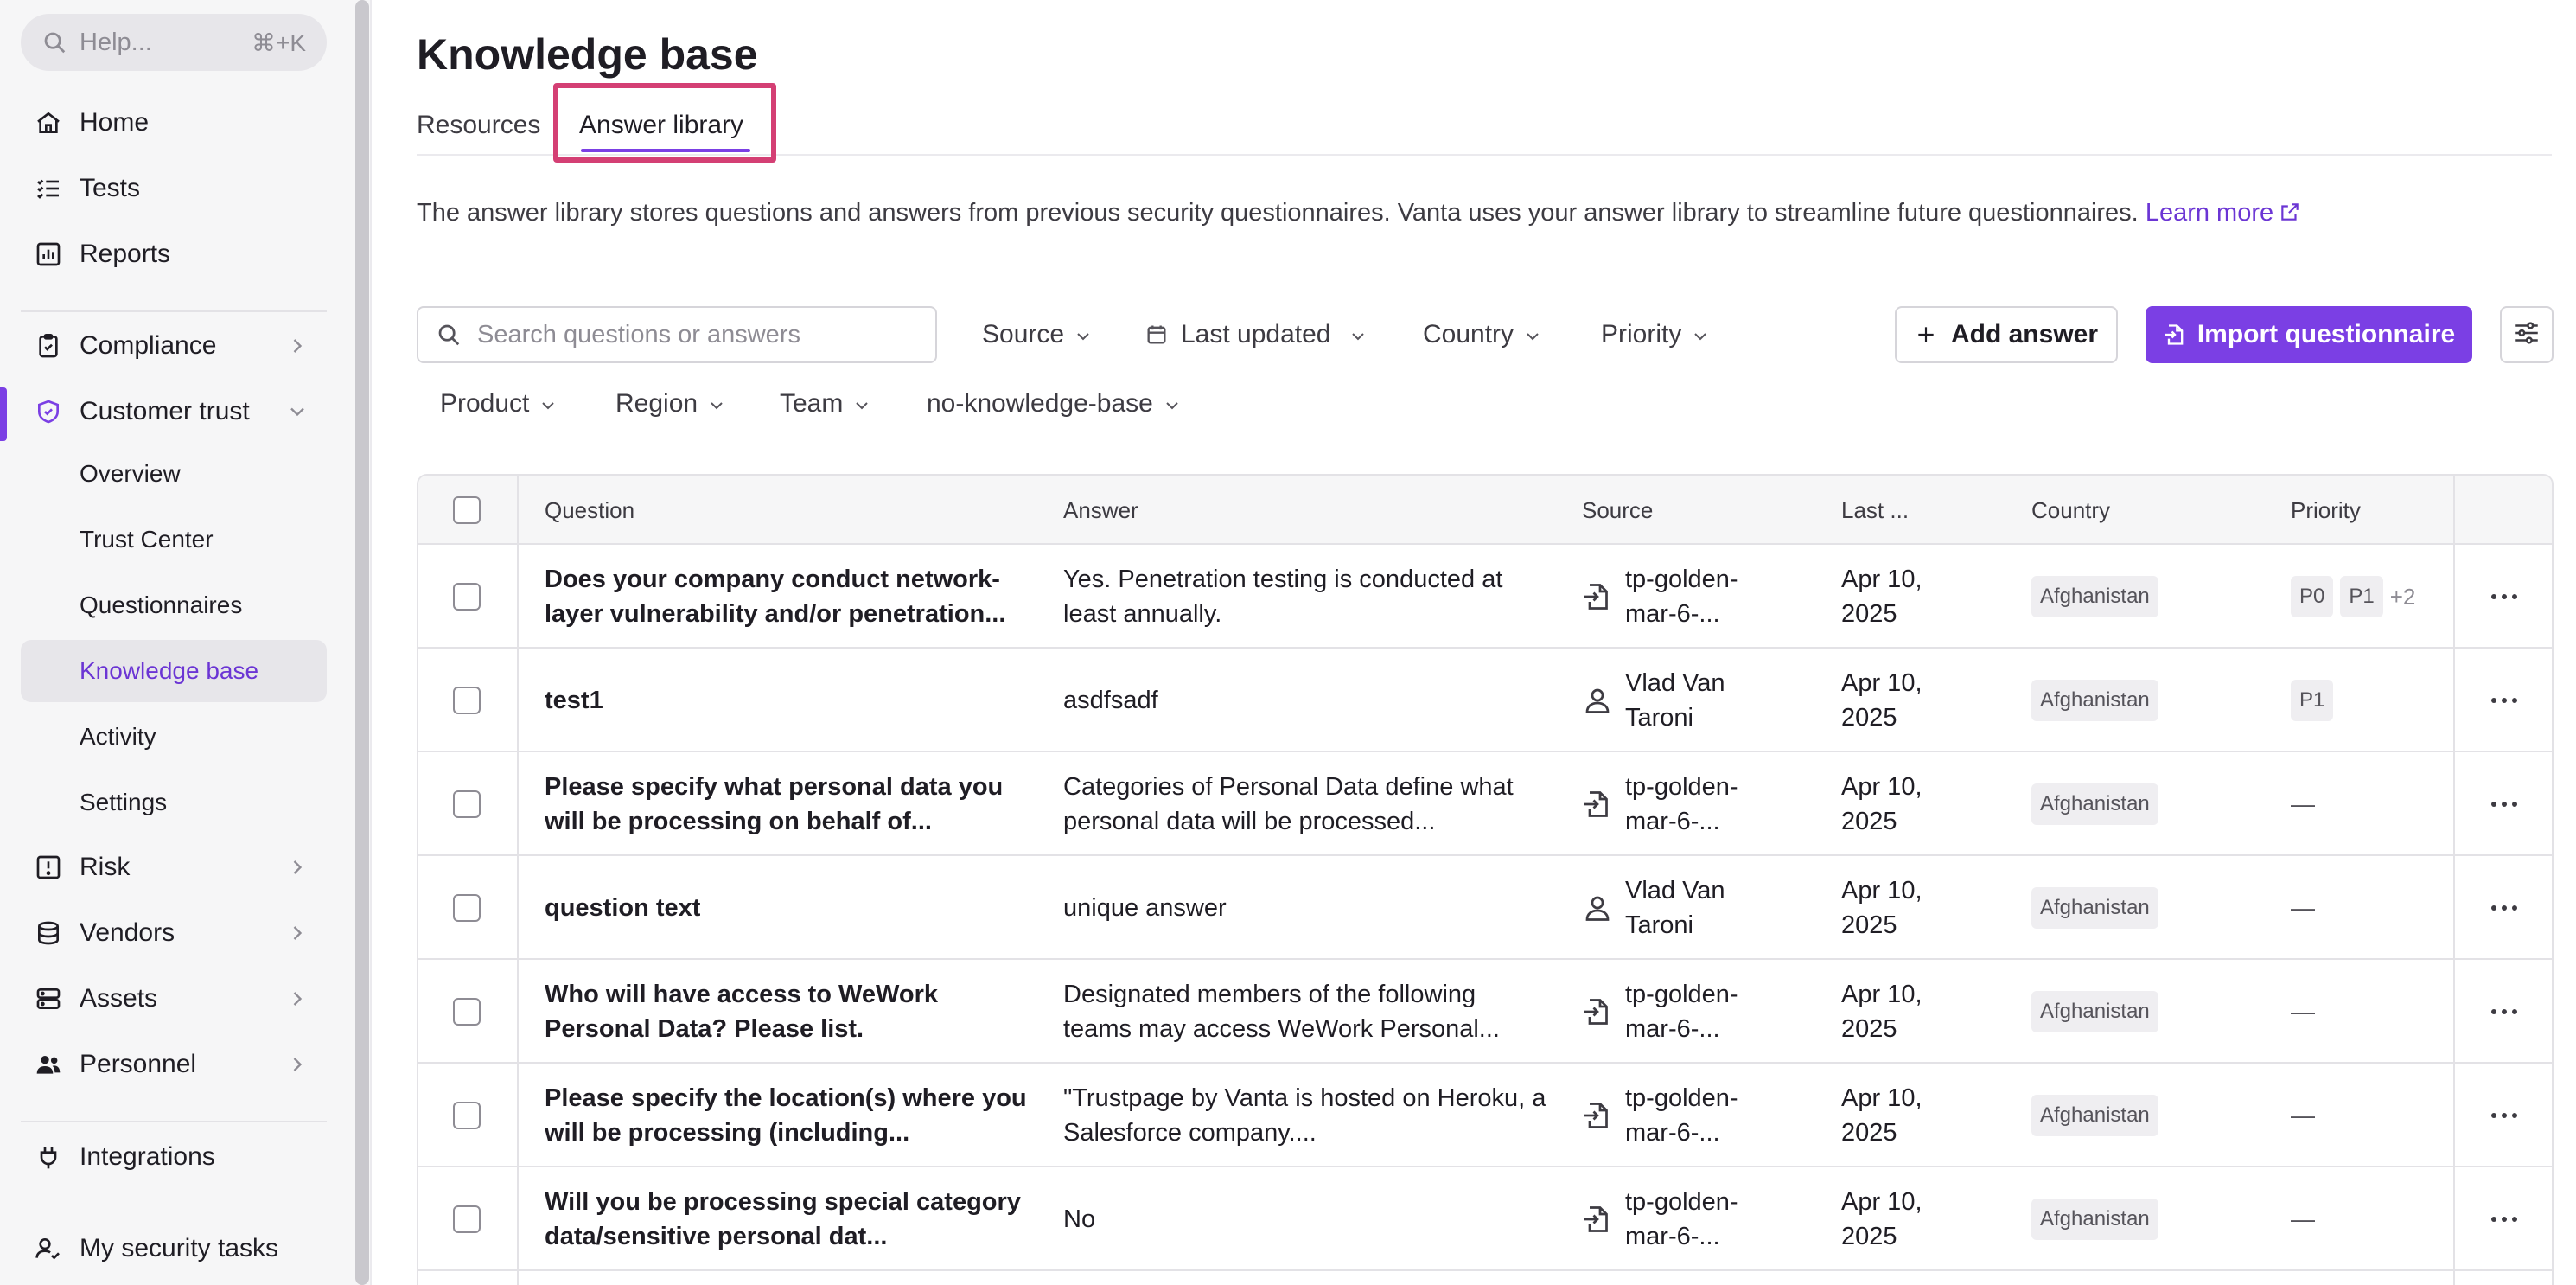  What do you see at coordinates (54, 42) in the screenshot?
I see `search-icon` at bounding box center [54, 42].